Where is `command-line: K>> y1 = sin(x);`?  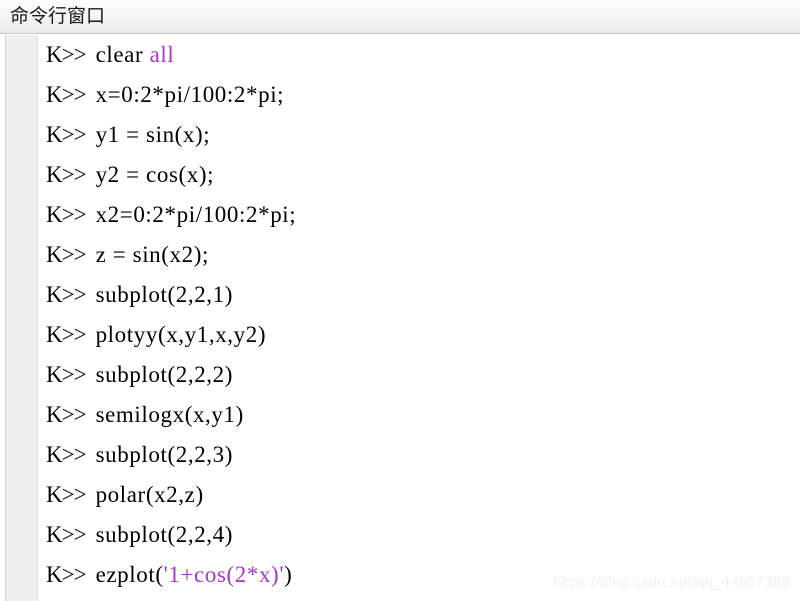 command-line: K>> y1 = sin(x); is located at coordinates (167, 135).